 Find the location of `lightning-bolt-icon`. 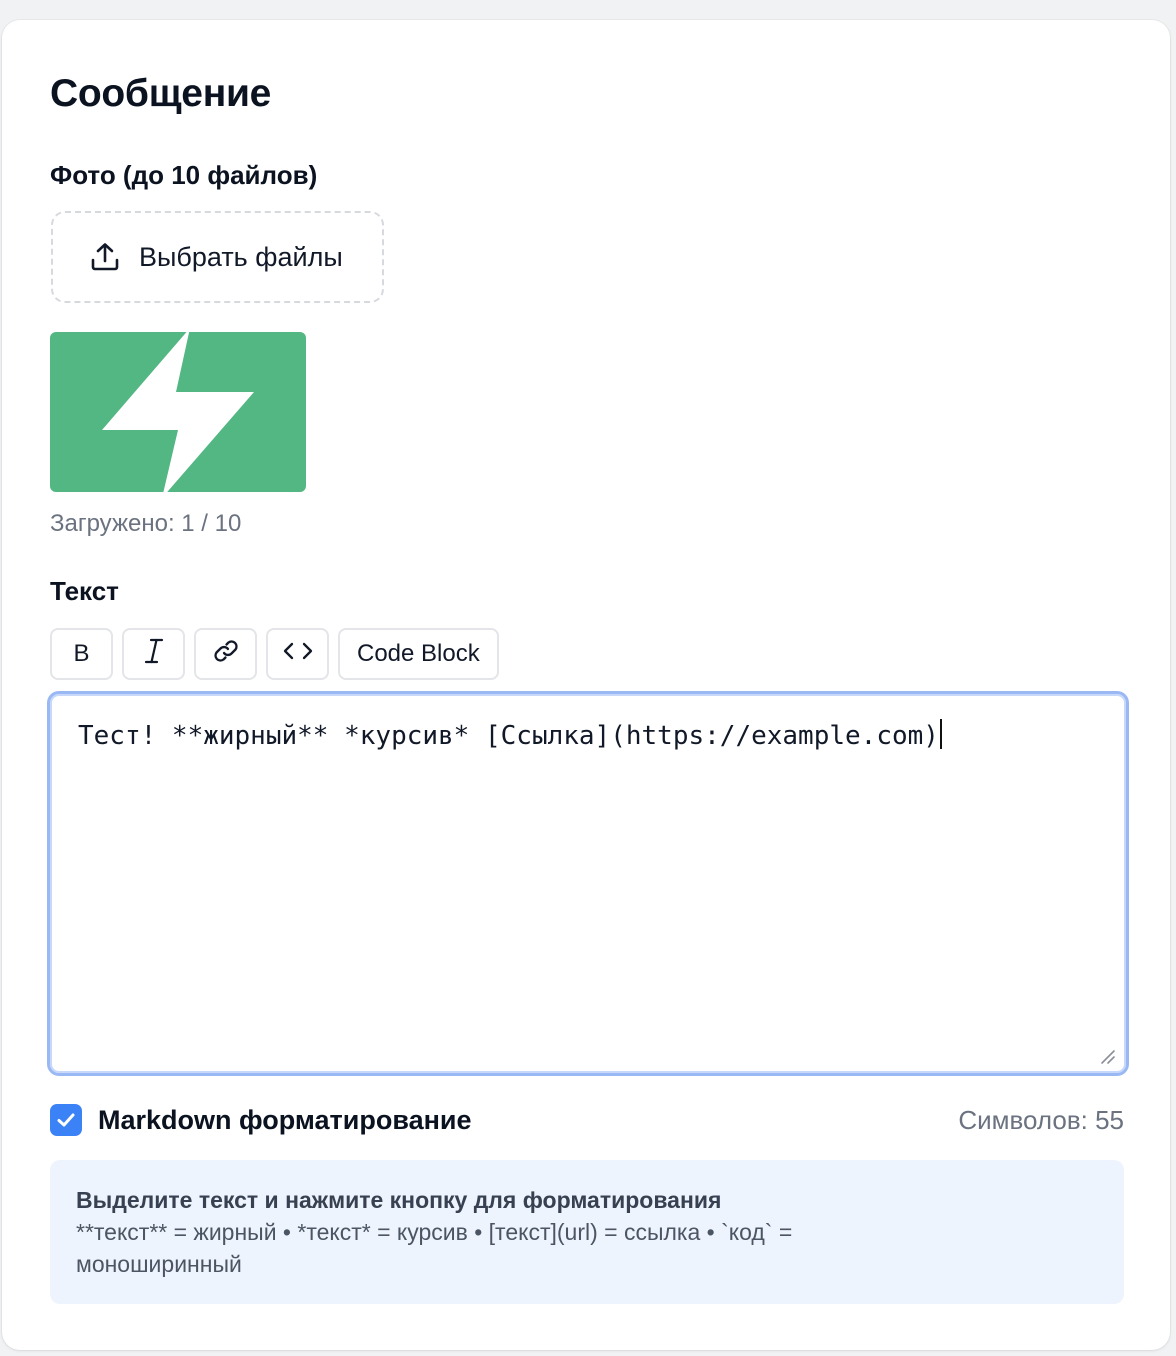

lightning-bolt-icon is located at coordinates (178, 412).